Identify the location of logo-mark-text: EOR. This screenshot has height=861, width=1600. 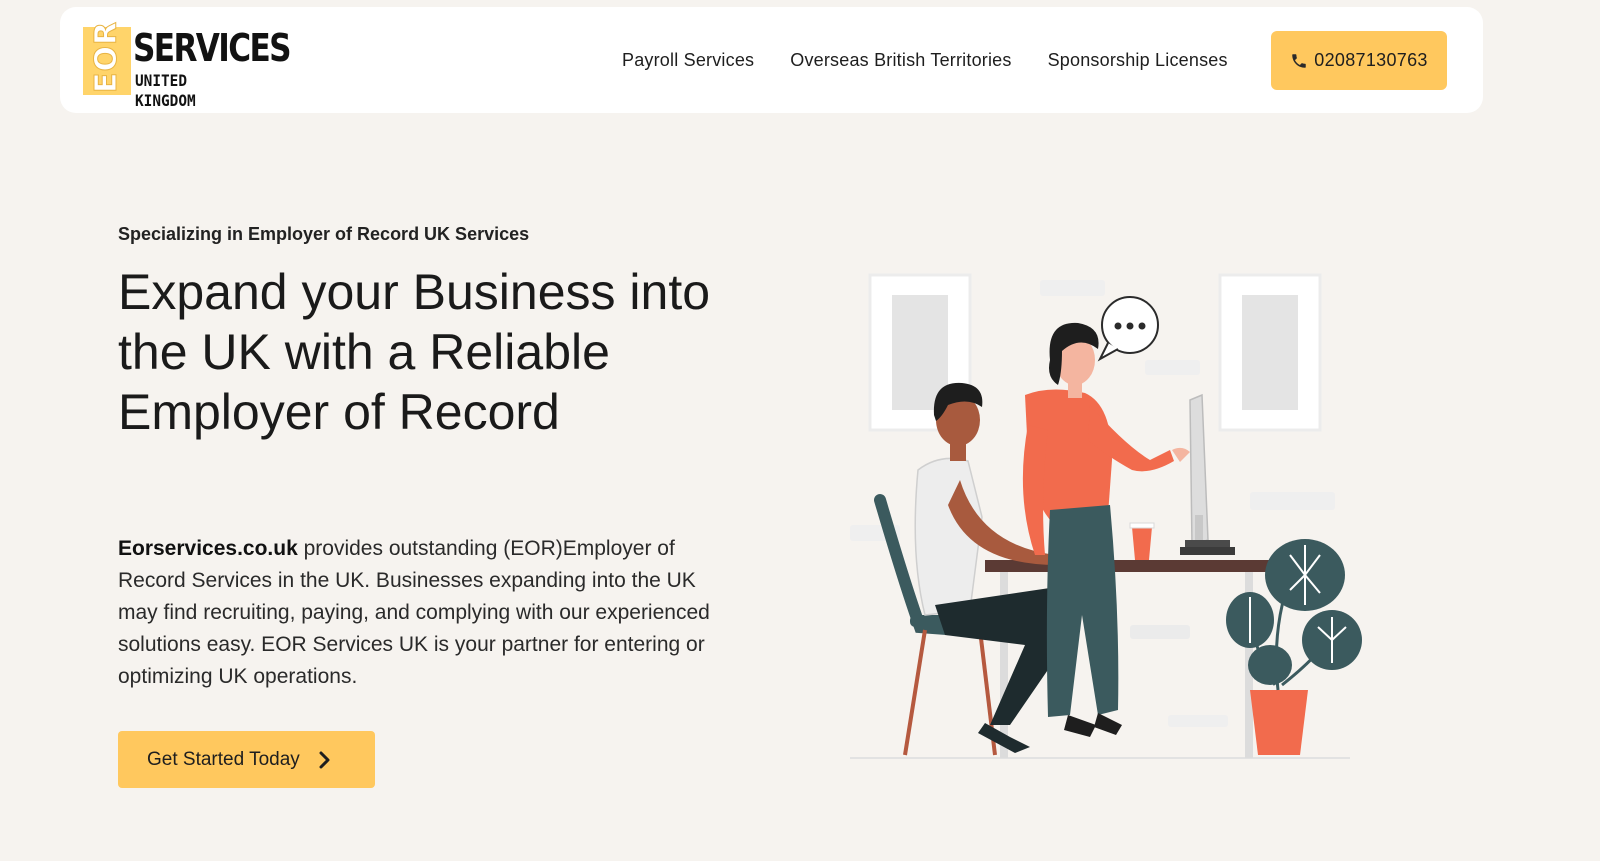
(107, 56).